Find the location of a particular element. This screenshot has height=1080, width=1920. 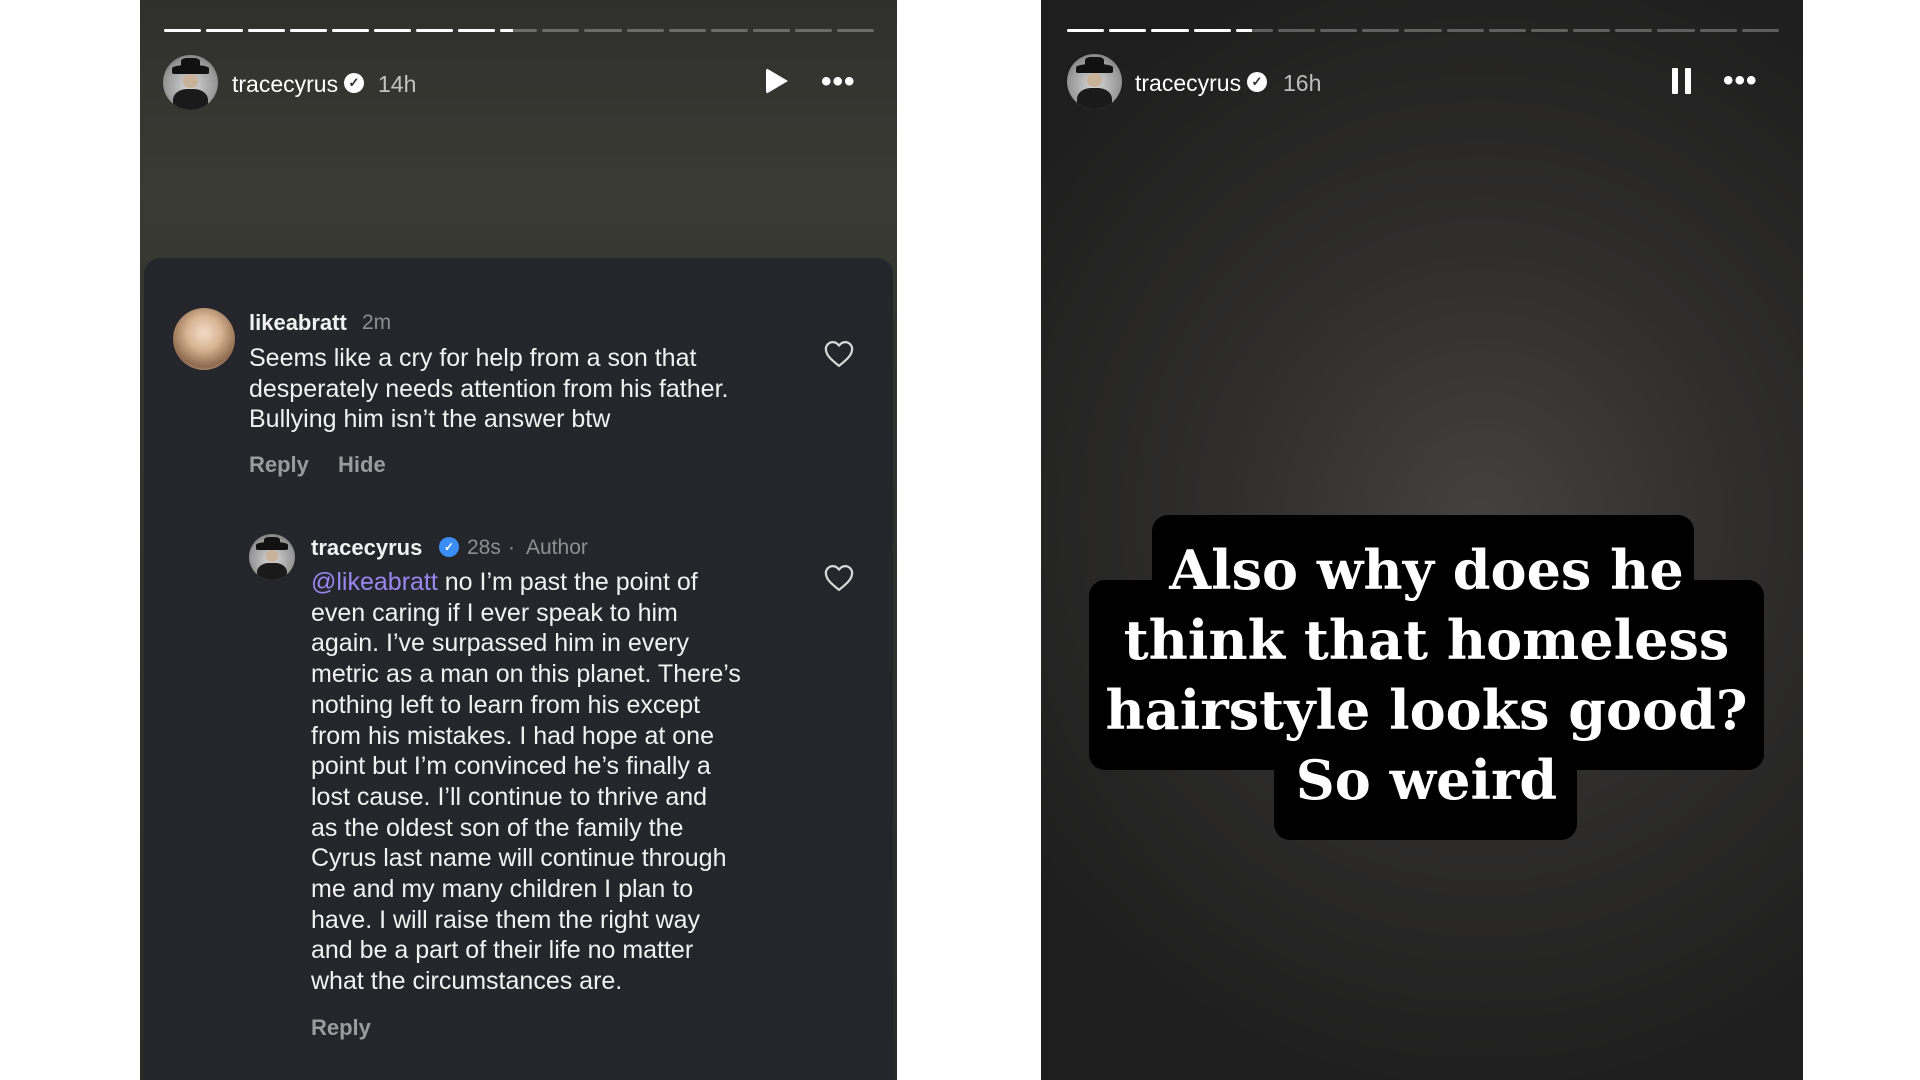

caption-line: hairstyle looks good? is located at coordinates (1426, 710).